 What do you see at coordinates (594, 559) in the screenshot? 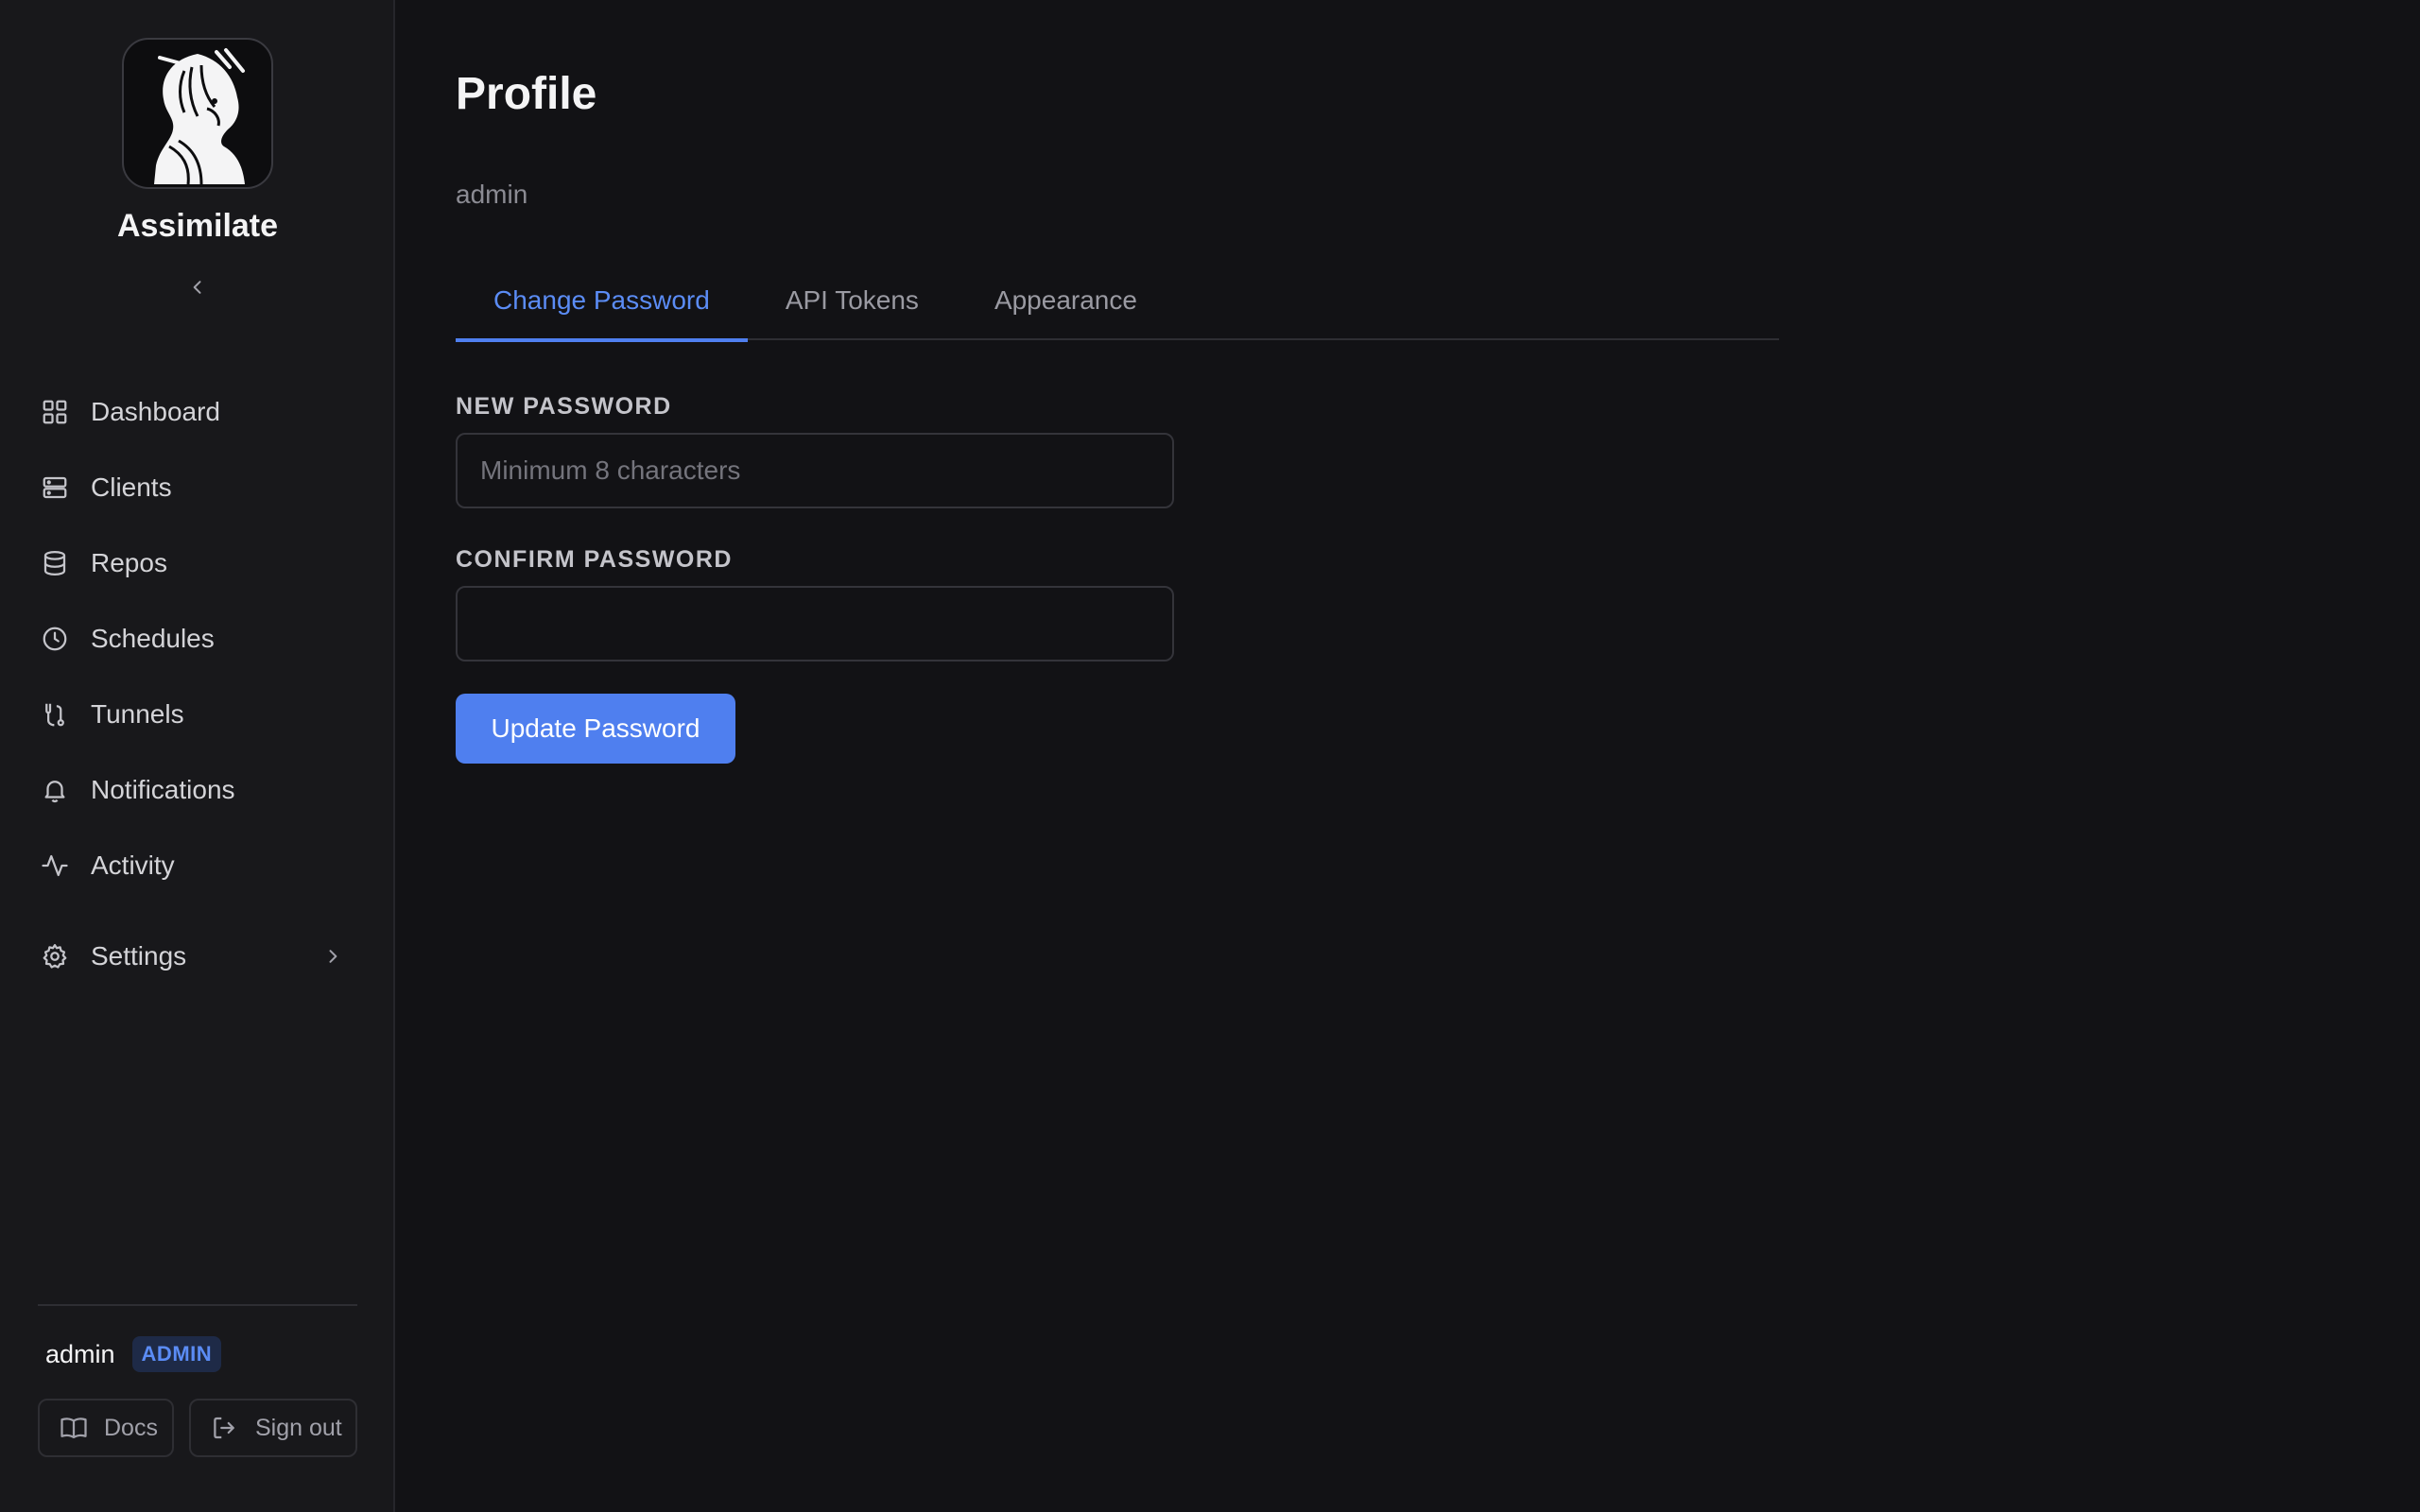
I see `confirm-password-label: CONFIRM PASSWORD` at bounding box center [594, 559].